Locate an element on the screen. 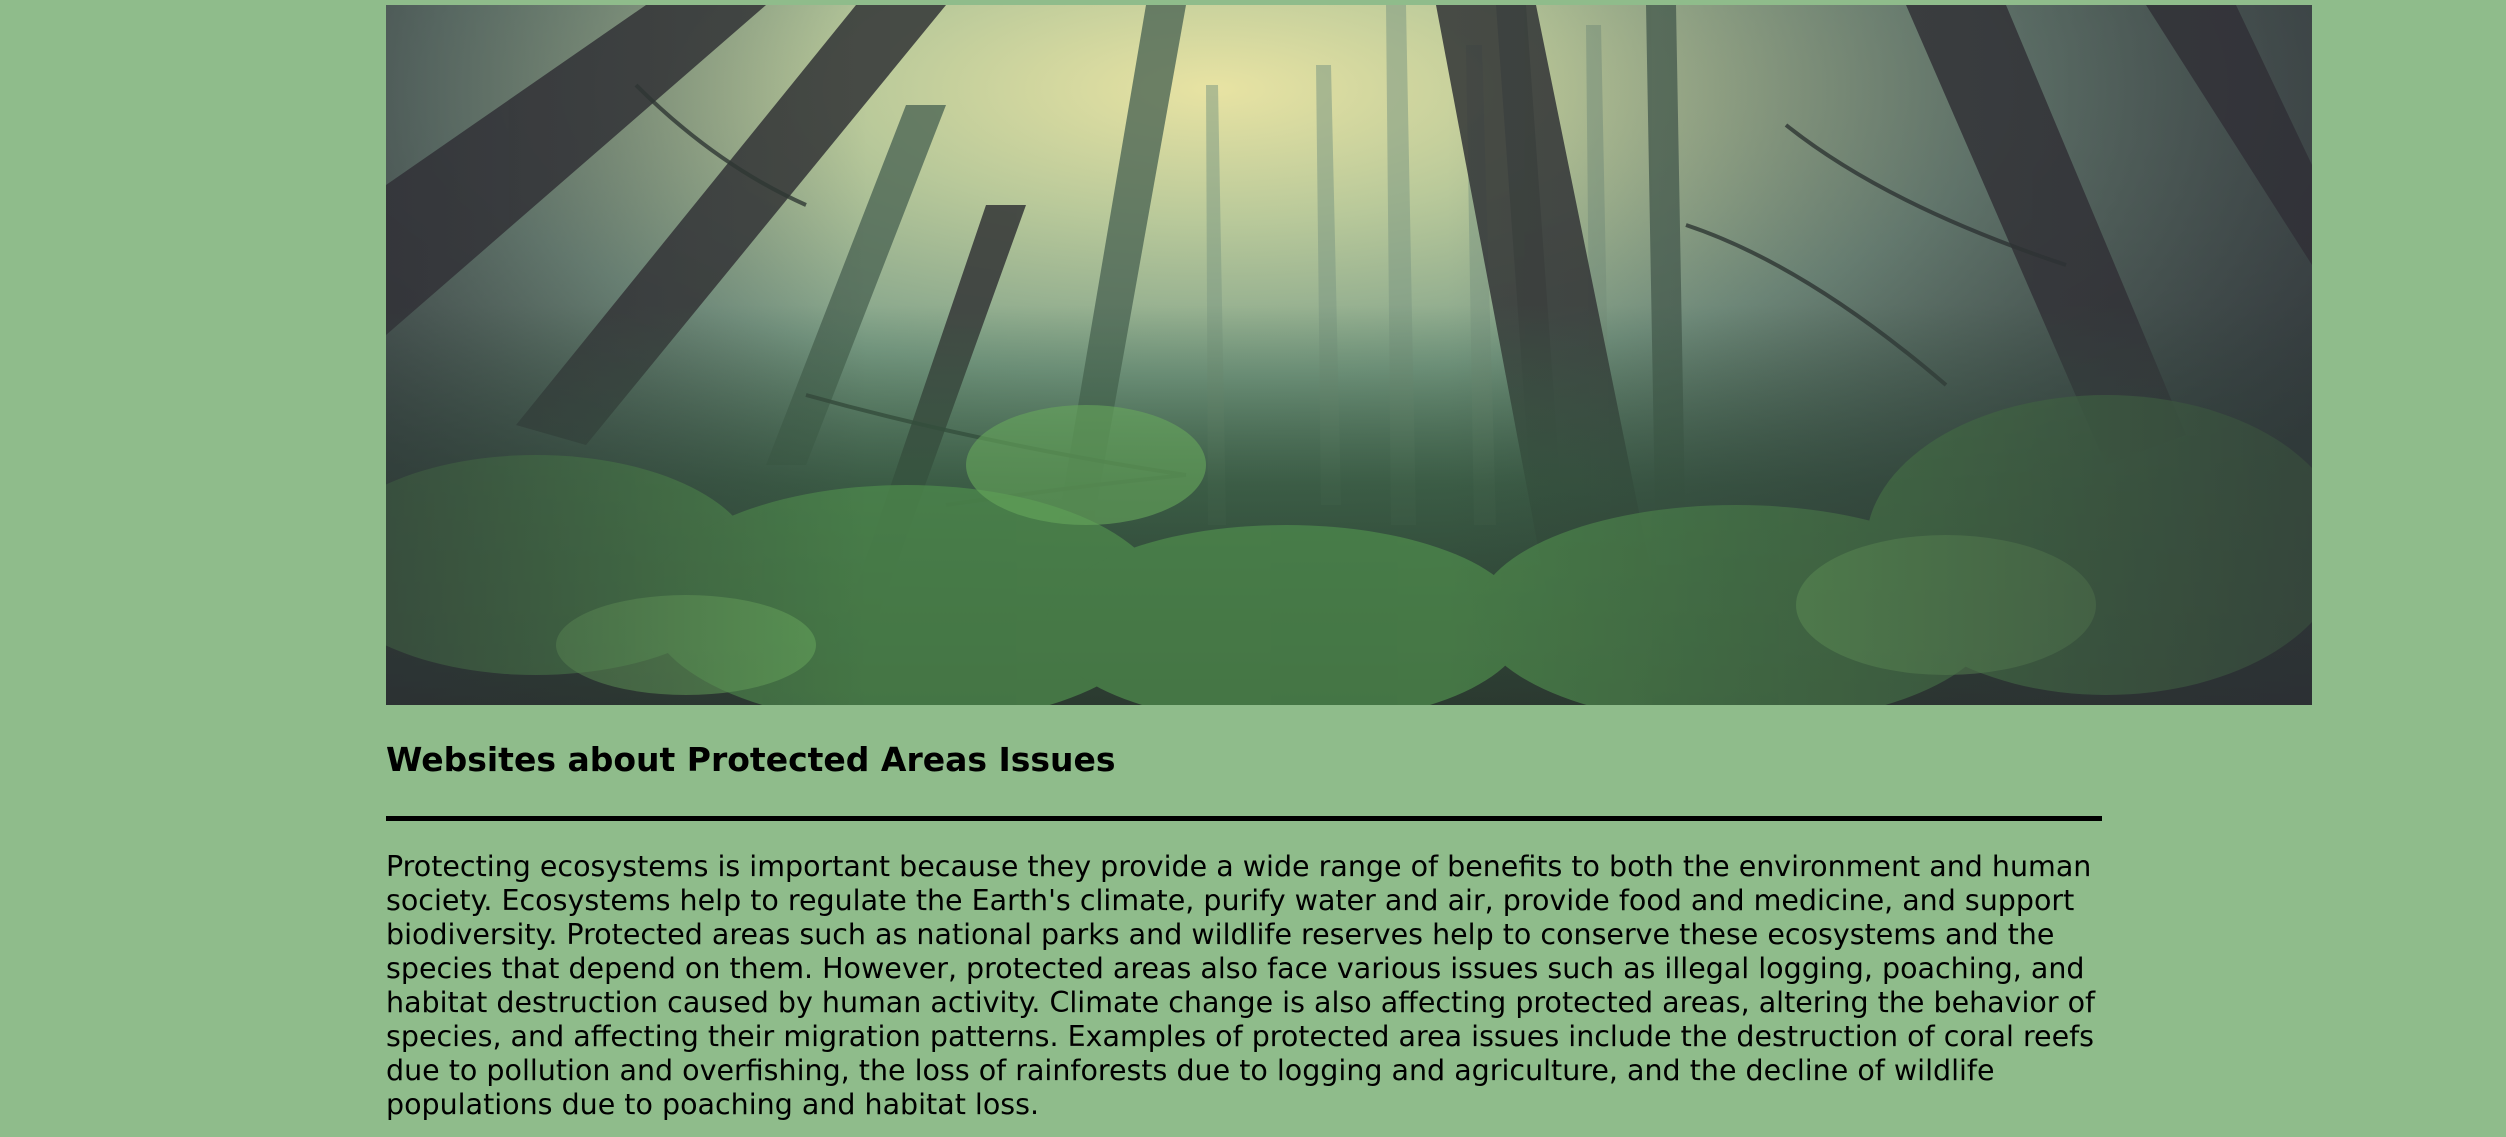  page-heading: Websites about Protected Areas Issues is located at coordinates (751, 759).